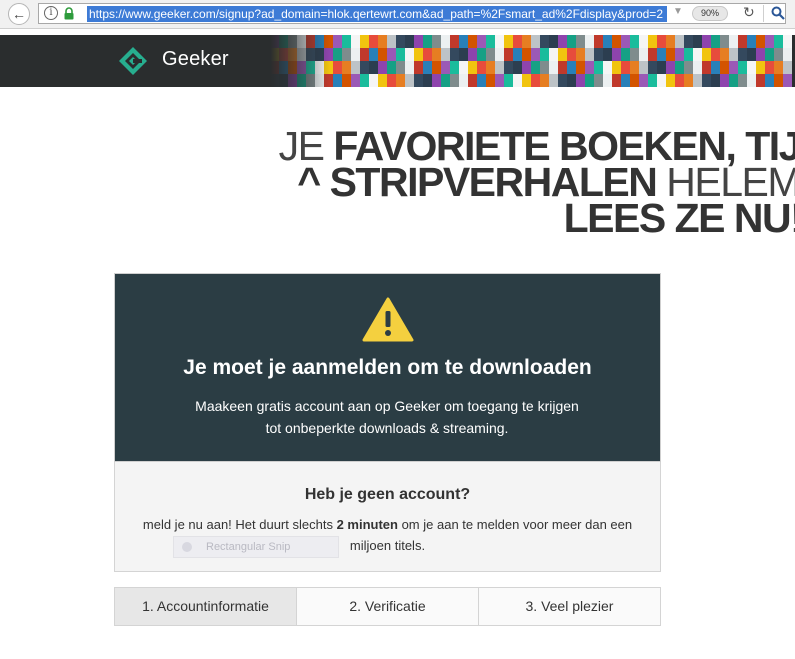  Describe the element at coordinates (248, 547) in the screenshot. I see `snip-label: Rectangular Snip` at that location.